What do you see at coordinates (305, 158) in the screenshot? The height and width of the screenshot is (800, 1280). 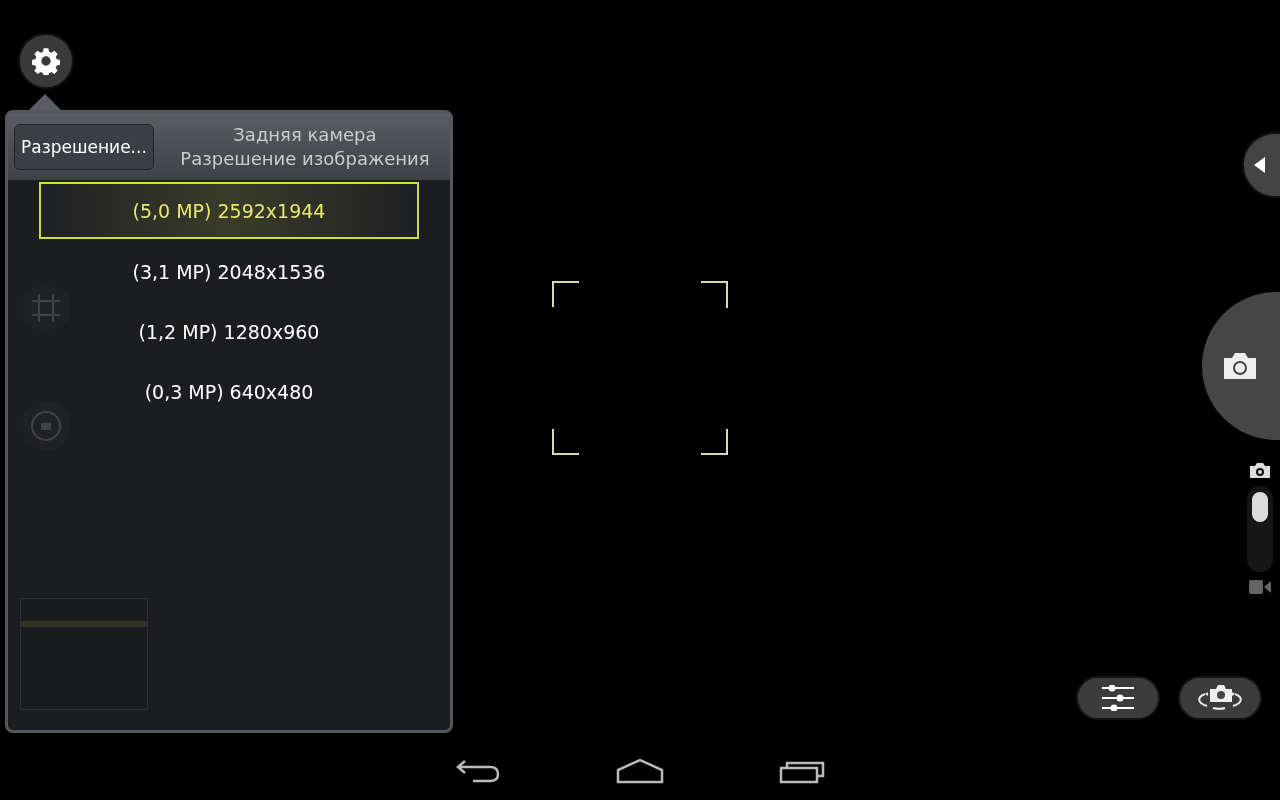 I see `panel-subtitle: Разрешение изображения` at bounding box center [305, 158].